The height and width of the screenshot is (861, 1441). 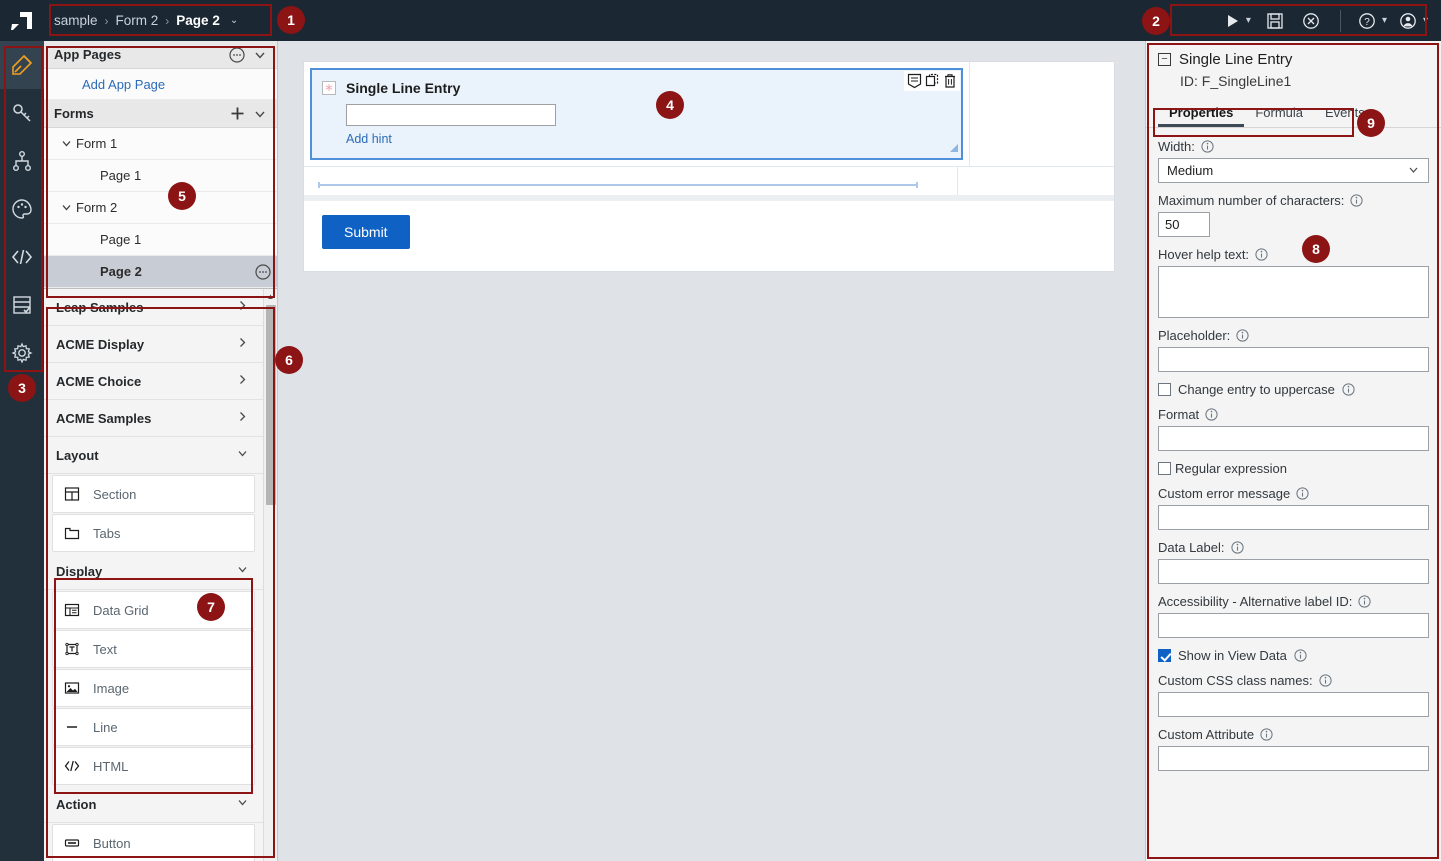 What do you see at coordinates (1293, 704) in the screenshot?
I see `css-class-input` at bounding box center [1293, 704].